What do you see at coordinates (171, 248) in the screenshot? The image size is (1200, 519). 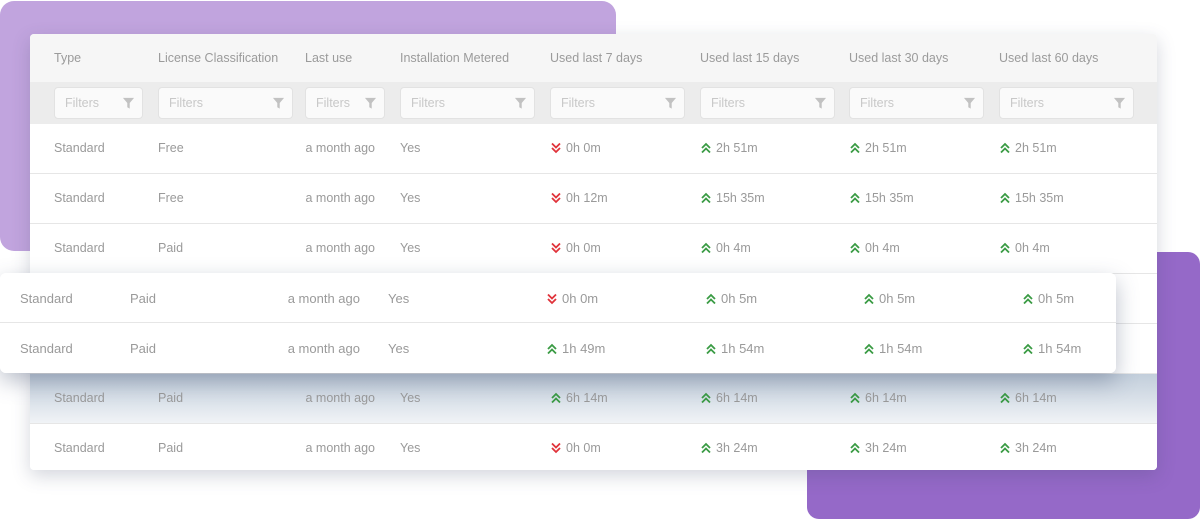 I see `cell-license: Paid` at bounding box center [171, 248].